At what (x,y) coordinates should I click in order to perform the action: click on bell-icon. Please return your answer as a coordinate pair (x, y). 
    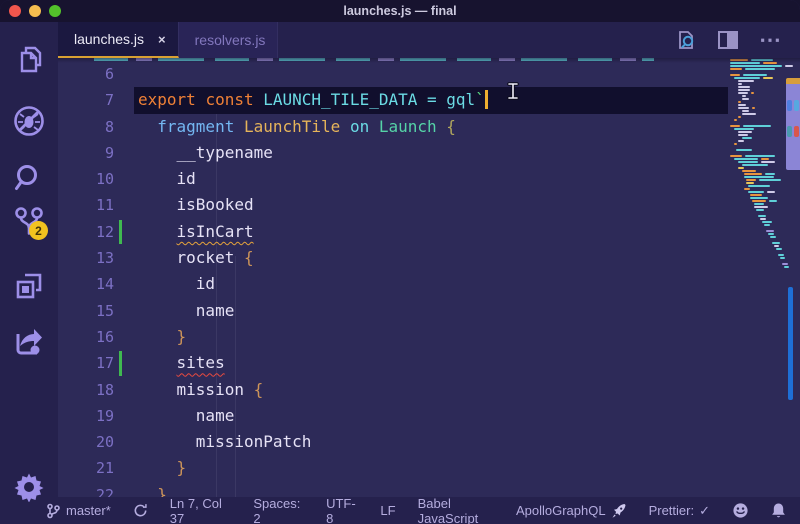
    Looking at the image, I should click on (778, 510).